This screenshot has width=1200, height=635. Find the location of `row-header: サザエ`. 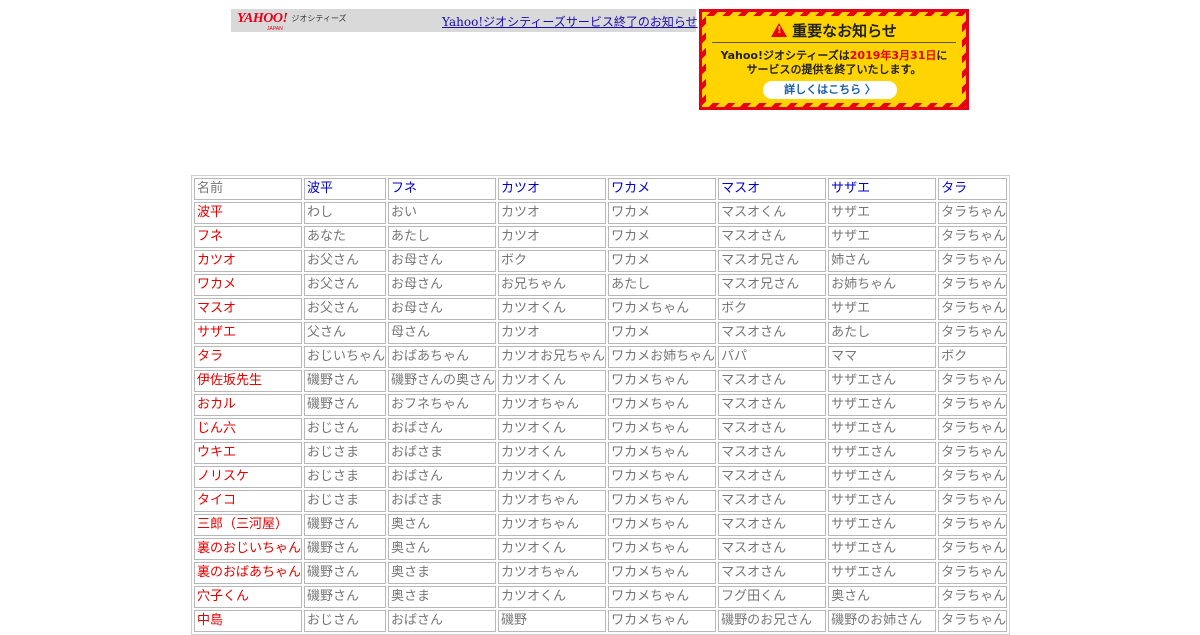

row-header: サザエ is located at coordinates (248, 333).